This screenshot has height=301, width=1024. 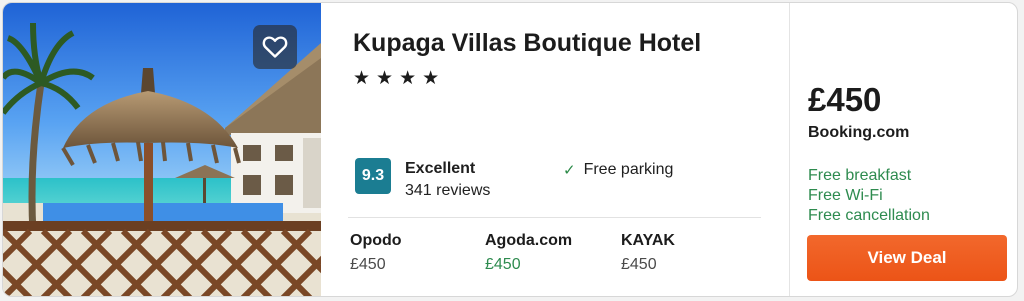 I want to click on deal-provider: Booking.com, so click(x=859, y=132).